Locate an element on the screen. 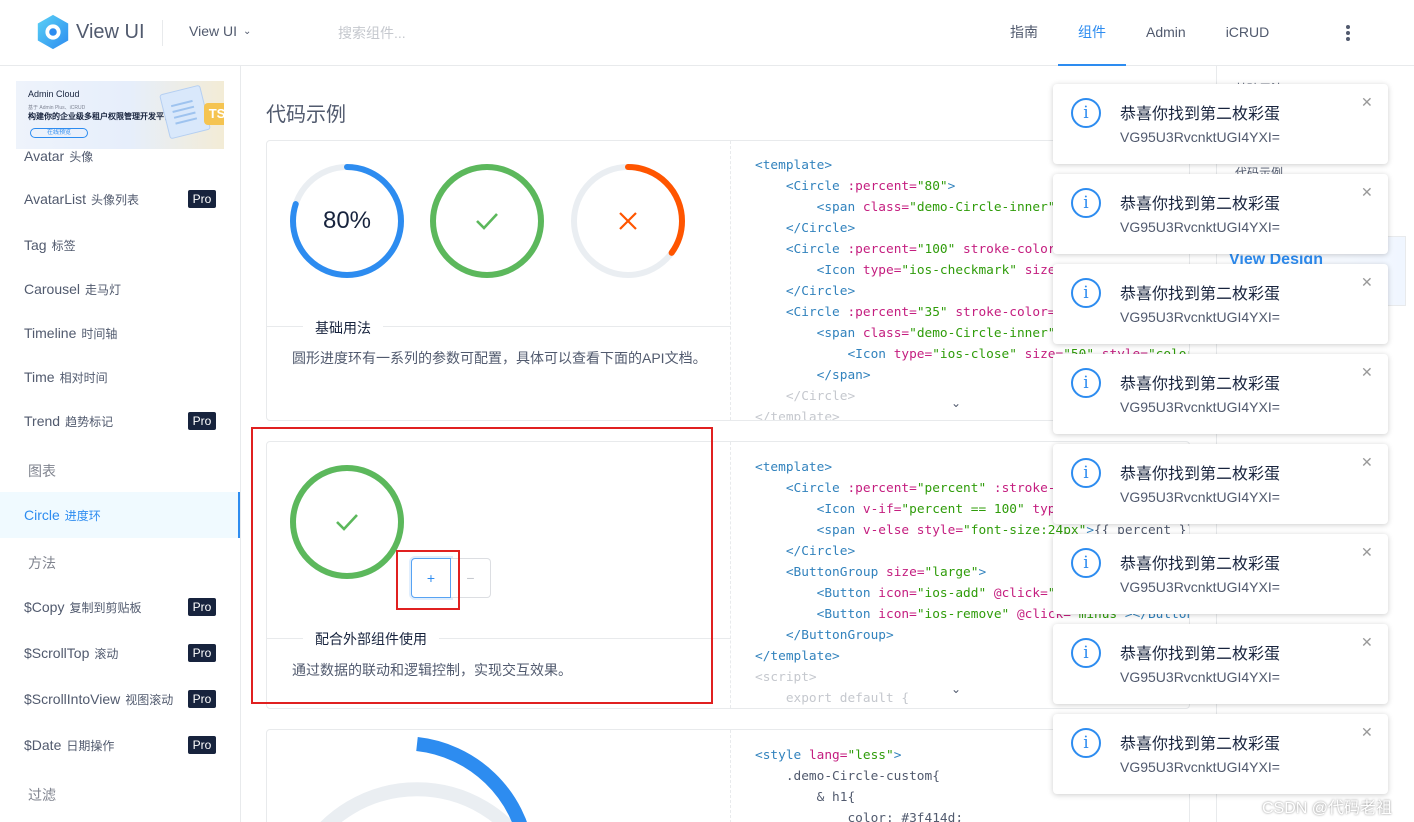 The width and height of the screenshot is (1414, 822). sidebar-item-label: Time is located at coordinates (39, 377).